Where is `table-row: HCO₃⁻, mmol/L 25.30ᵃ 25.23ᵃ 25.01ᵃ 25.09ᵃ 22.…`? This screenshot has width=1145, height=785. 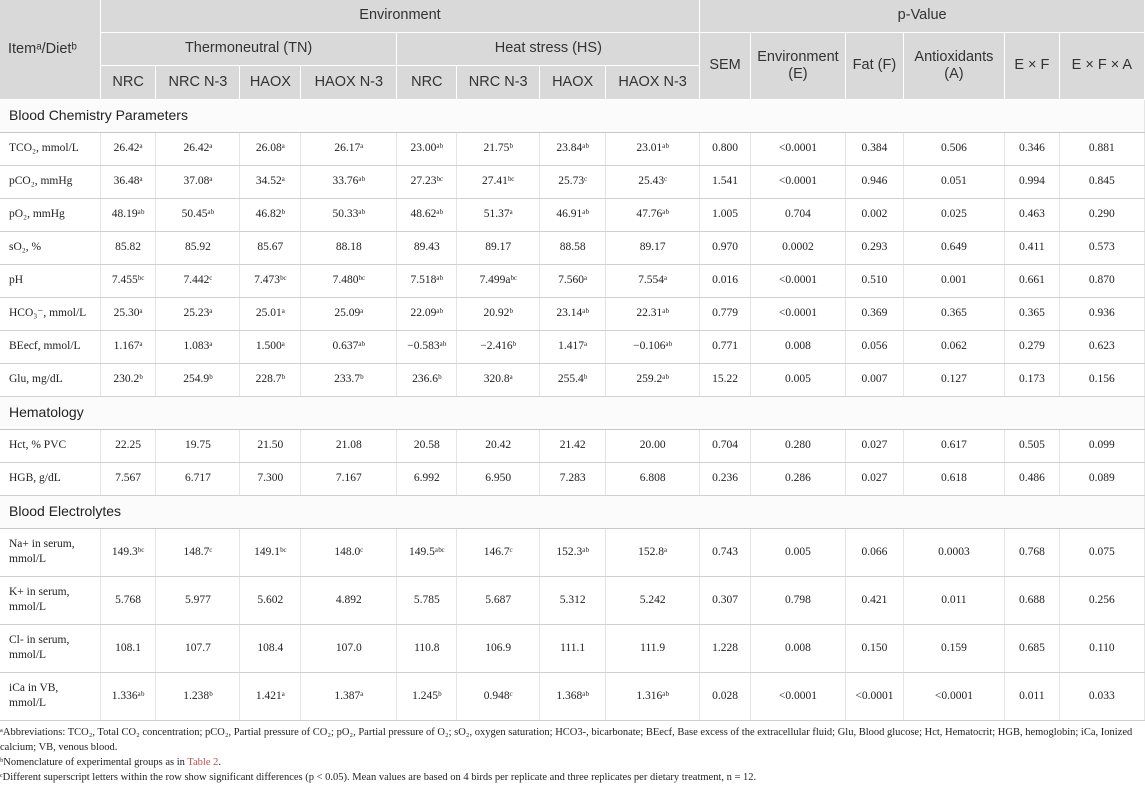
table-row: HCO₃⁻, mmol/L 25.30ᵃ 25.23ᵃ 25.01ᵃ 25.09ᵃ 22.… is located at coordinates (572, 314).